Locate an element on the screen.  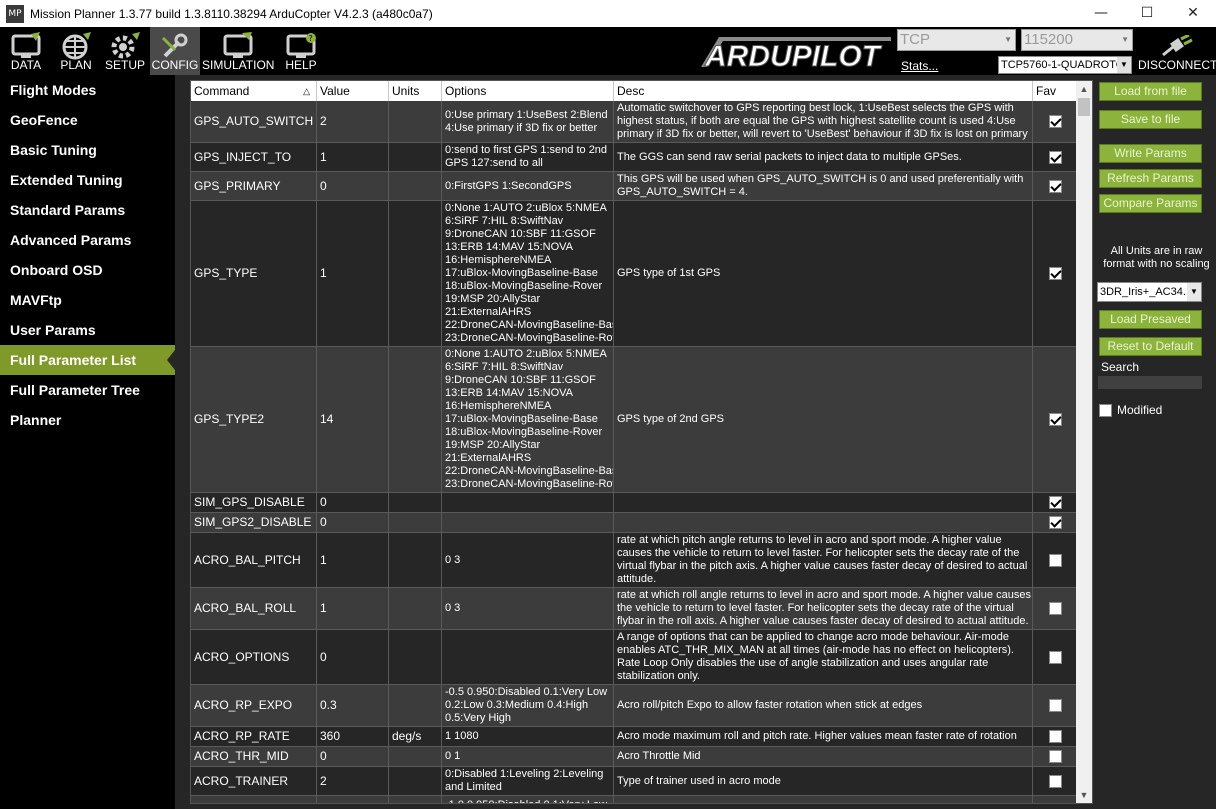
cell-options: -1 0 0.950:Disabled 0.1:Very Low is located at coordinates (528, 799).